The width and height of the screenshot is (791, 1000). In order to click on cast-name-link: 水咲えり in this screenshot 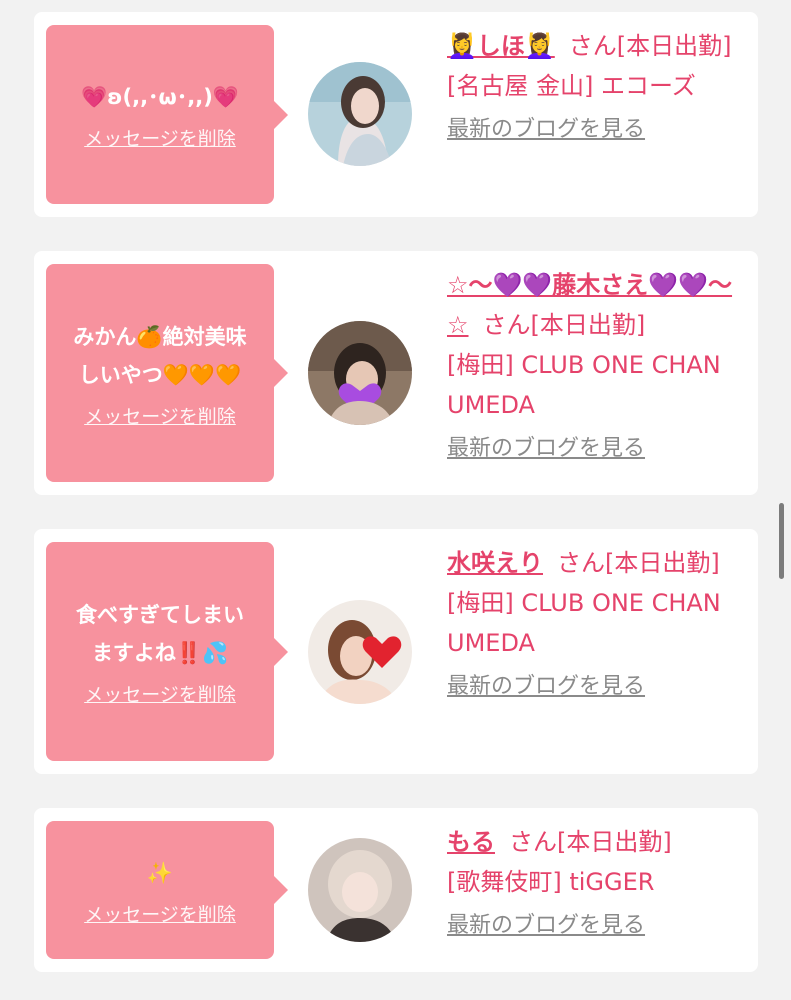, I will do `click(495, 563)`.